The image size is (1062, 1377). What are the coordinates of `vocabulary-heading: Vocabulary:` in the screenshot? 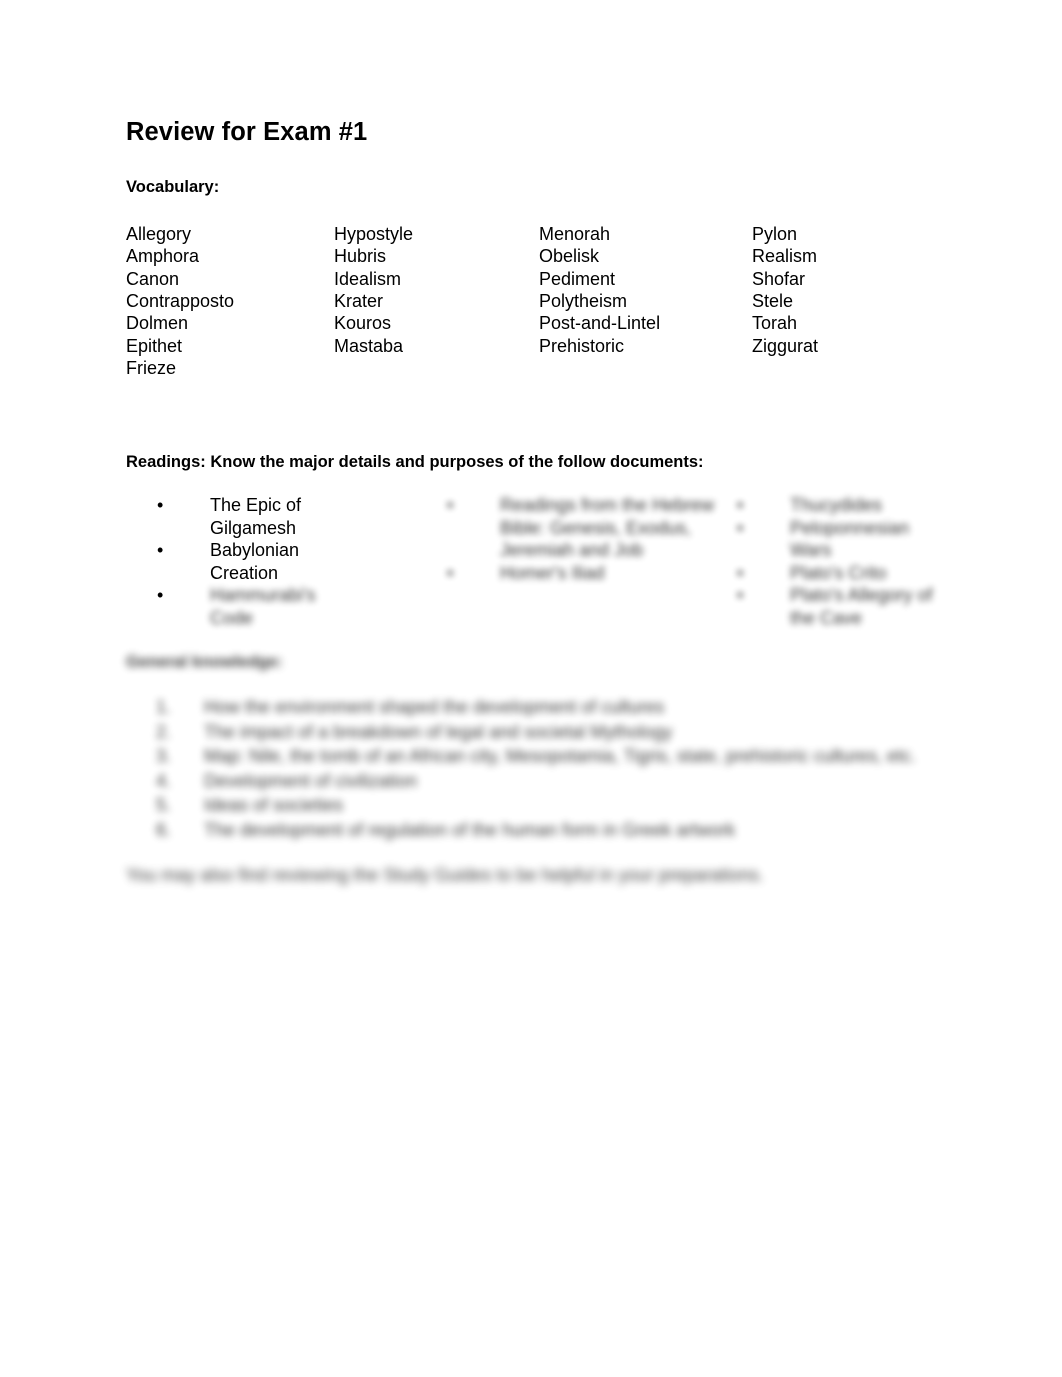 It's located at (173, 187).